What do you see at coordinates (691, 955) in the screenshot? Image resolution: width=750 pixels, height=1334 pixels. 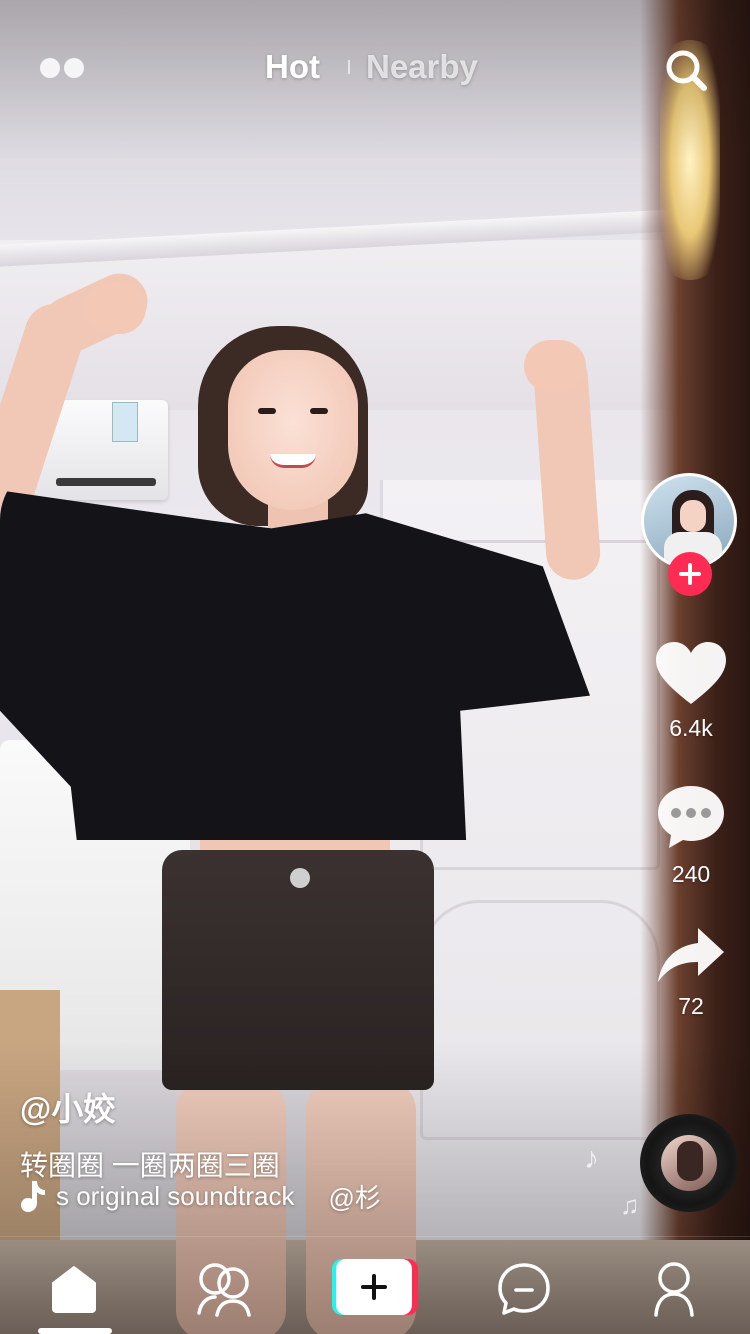 I see `share-icon` at bounding box center [691, 955].